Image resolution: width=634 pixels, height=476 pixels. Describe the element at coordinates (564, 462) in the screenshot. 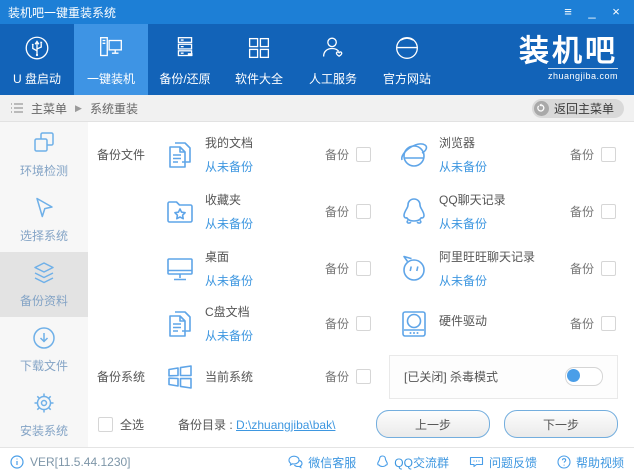

I see `question-circle-icon` at that location.